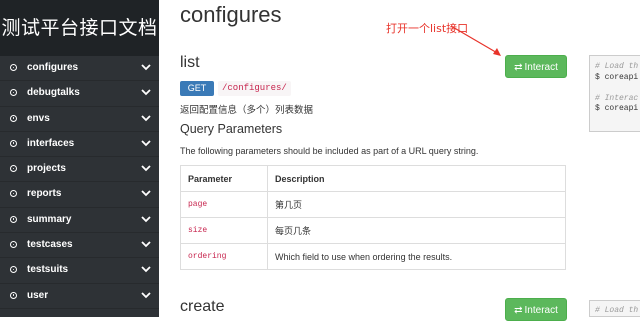  What do you see at coordinates (231, 129) in the screenshot?
I see `query-parameters-heading: Query Parameters` at bounding box center [231, 129].